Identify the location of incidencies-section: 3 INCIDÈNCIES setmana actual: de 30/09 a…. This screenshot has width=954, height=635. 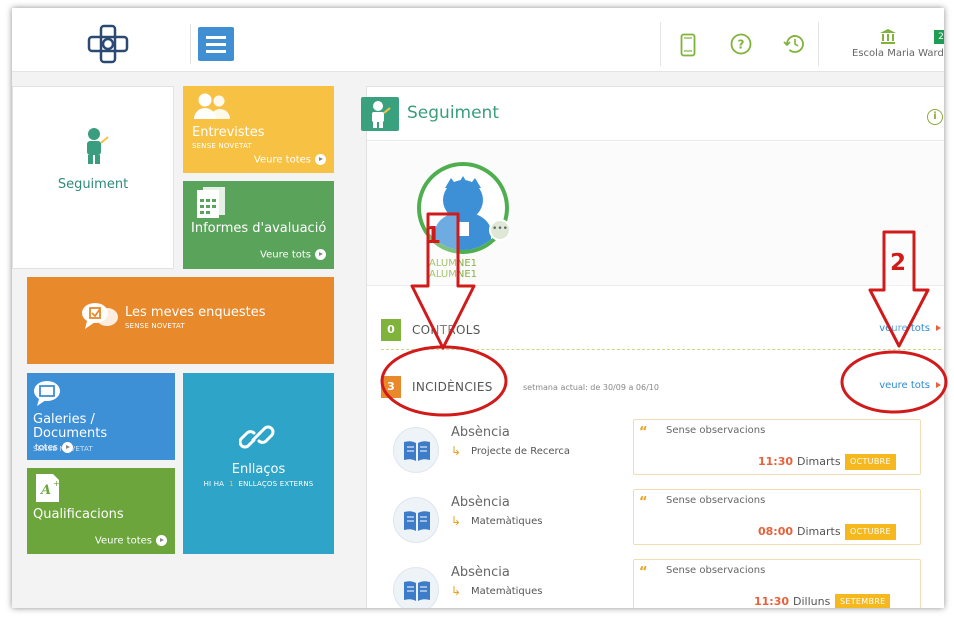
(661, 389).